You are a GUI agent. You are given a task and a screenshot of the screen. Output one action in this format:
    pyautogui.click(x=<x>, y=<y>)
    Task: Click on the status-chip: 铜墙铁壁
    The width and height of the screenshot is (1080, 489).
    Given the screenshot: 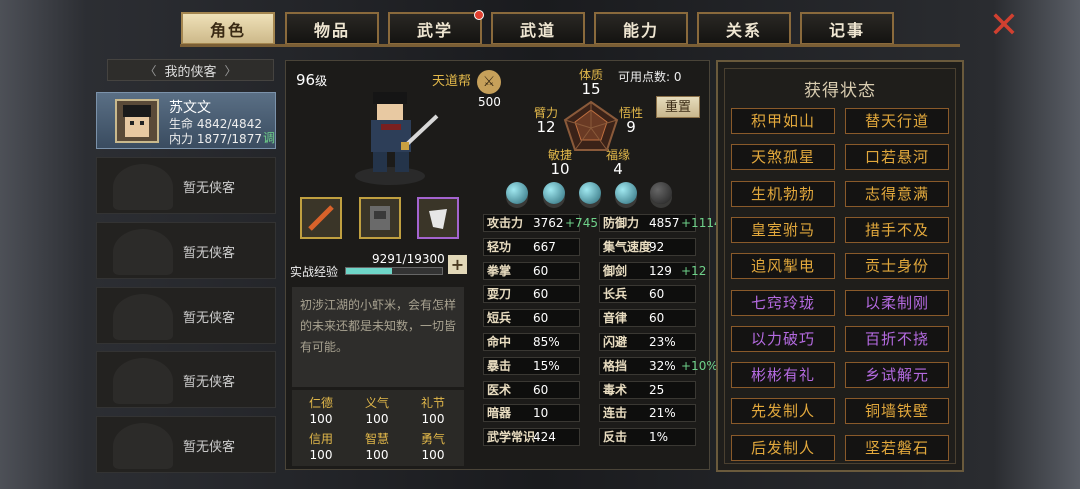 What is the action you would take?
    pyautogui.click(x=897, y=411)
    